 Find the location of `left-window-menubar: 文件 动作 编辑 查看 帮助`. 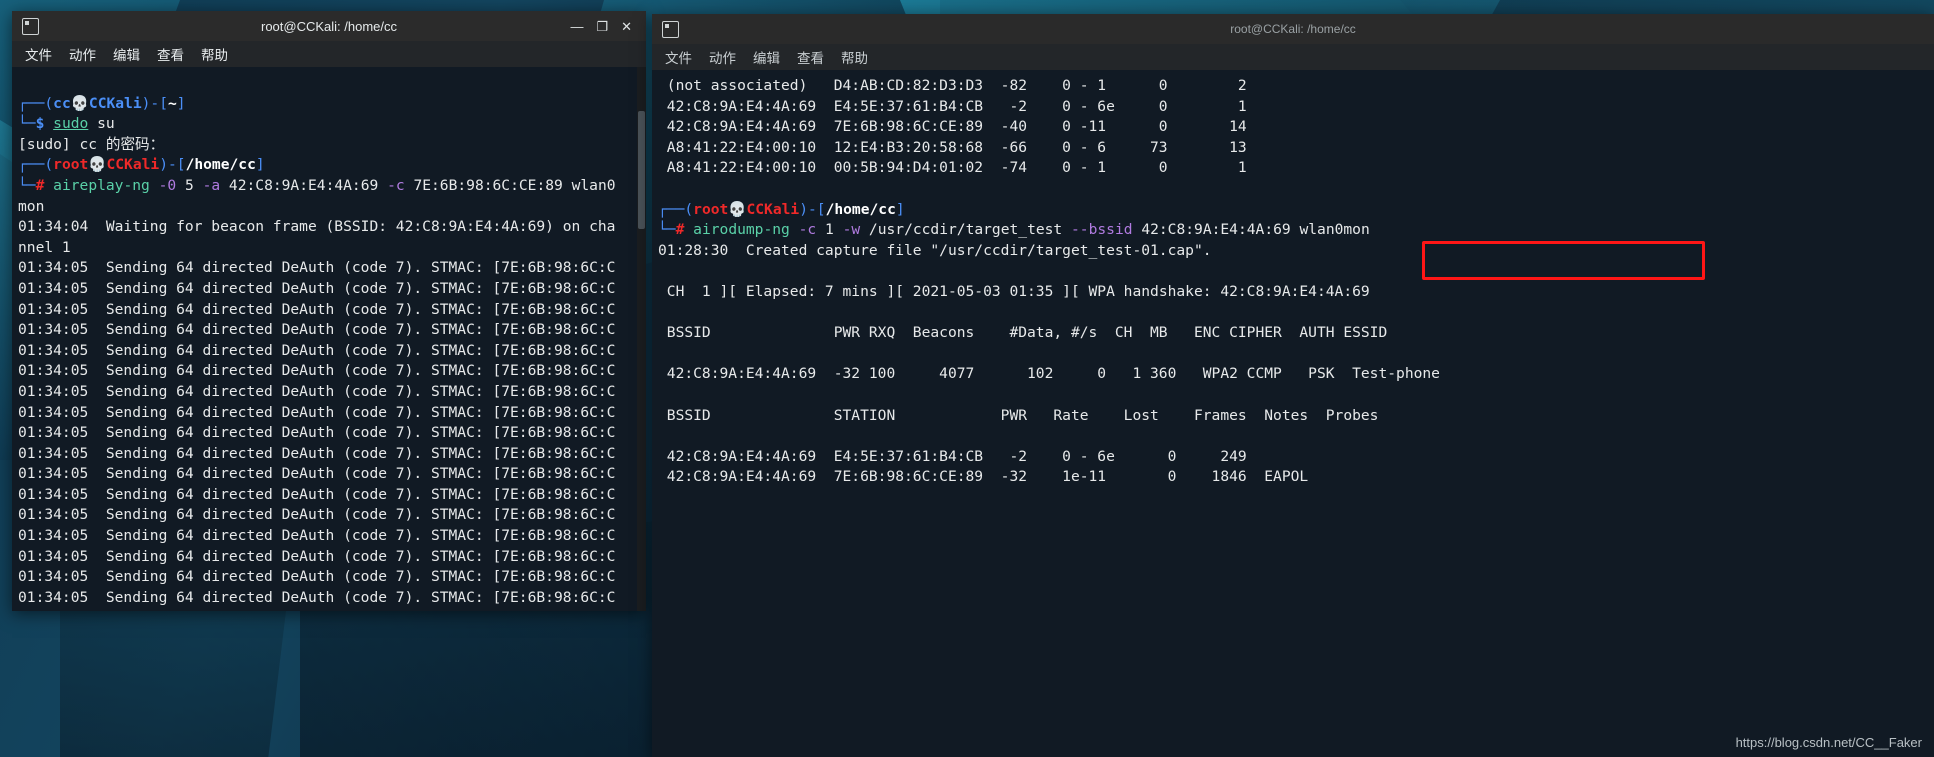

left-window-menubar: 文件 动作 编辑 查看 帮助 is located at coordinates (329, 54).